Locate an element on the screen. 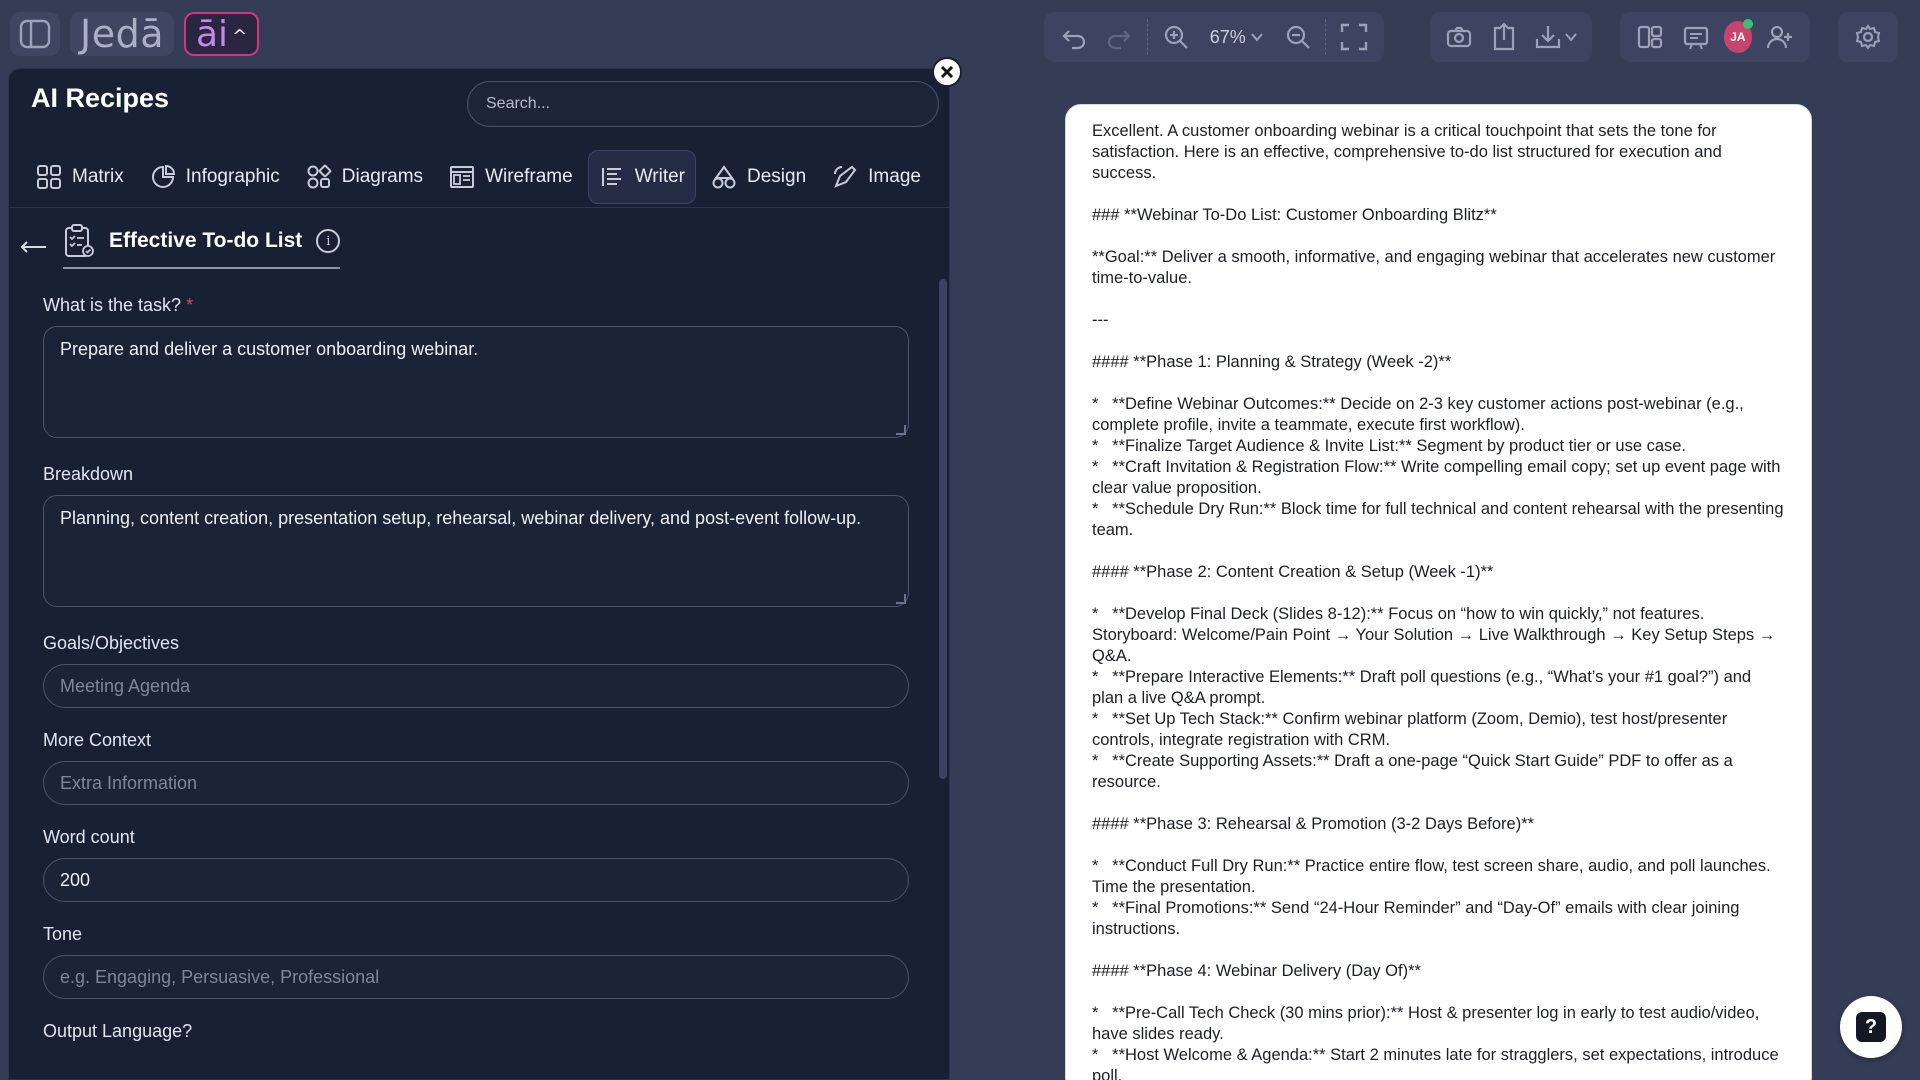  image-icon is located at coordinates (845, 176).